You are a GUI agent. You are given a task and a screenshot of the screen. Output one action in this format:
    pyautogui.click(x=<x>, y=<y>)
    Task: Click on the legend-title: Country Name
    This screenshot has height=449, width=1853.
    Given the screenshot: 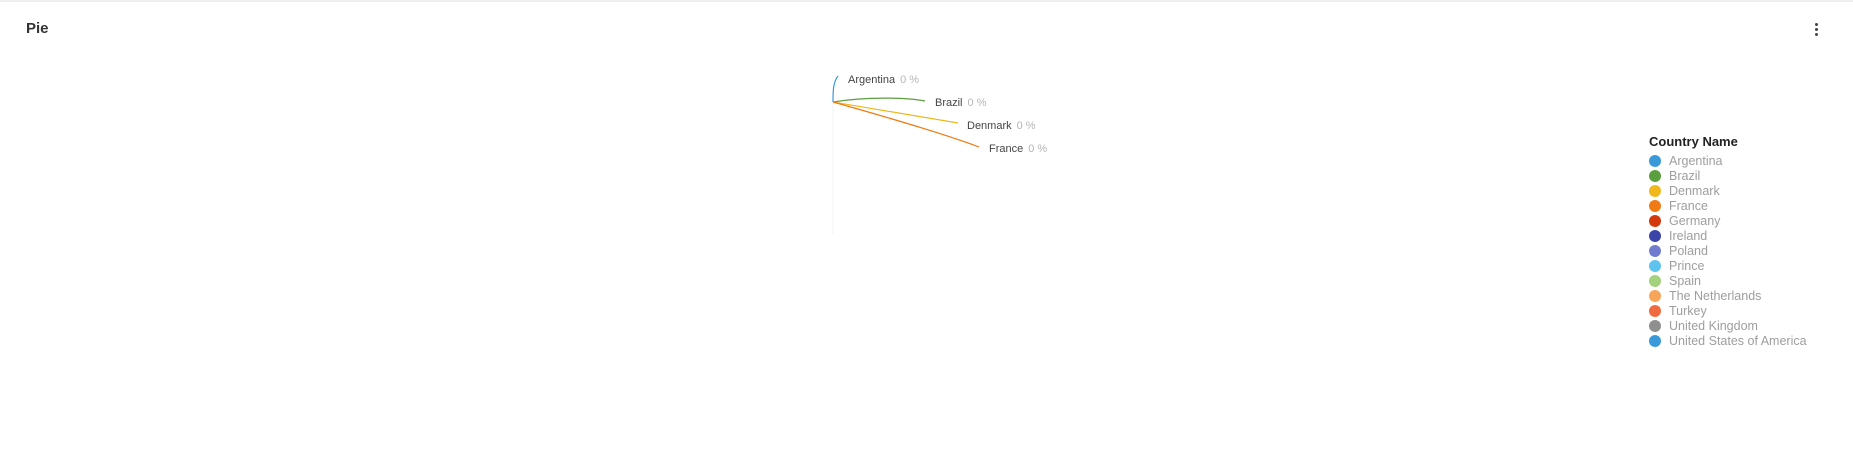 What is the action you would take?
    pyautogui.click(x=1693, y=141)
    